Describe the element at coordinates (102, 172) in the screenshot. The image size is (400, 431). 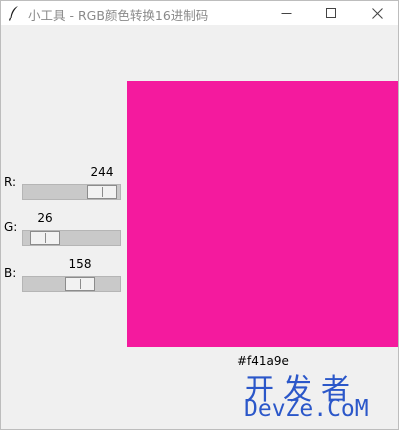
I see `r-value: 244` at that location.